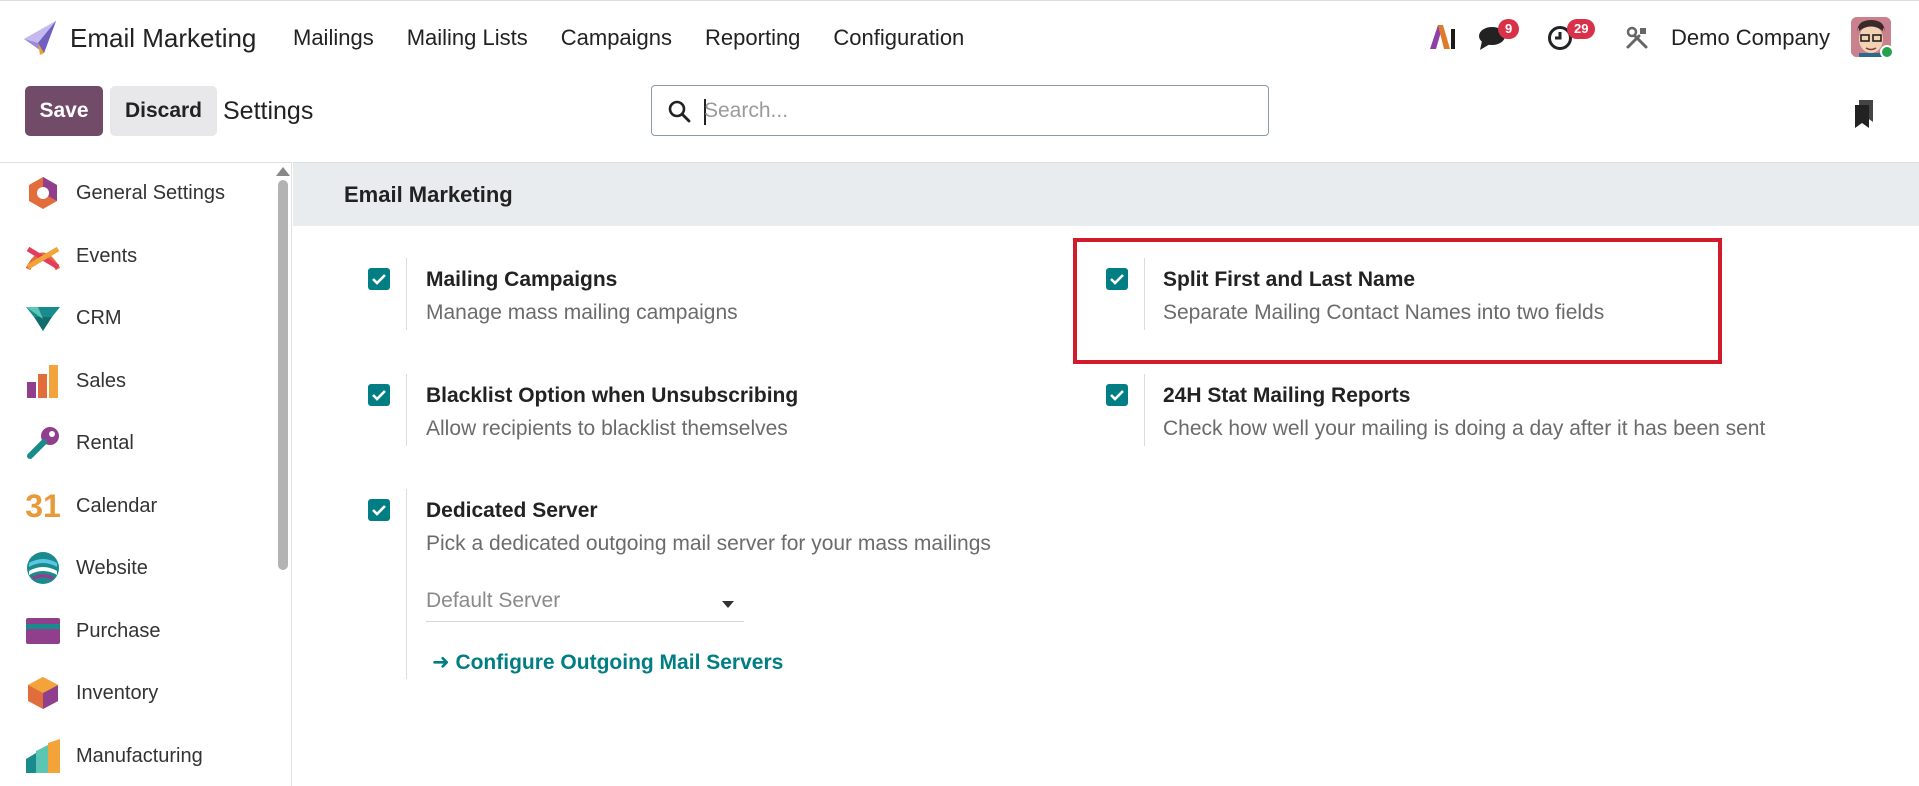  I want to click on sidebar-item-label: Events, so click(107, 255).